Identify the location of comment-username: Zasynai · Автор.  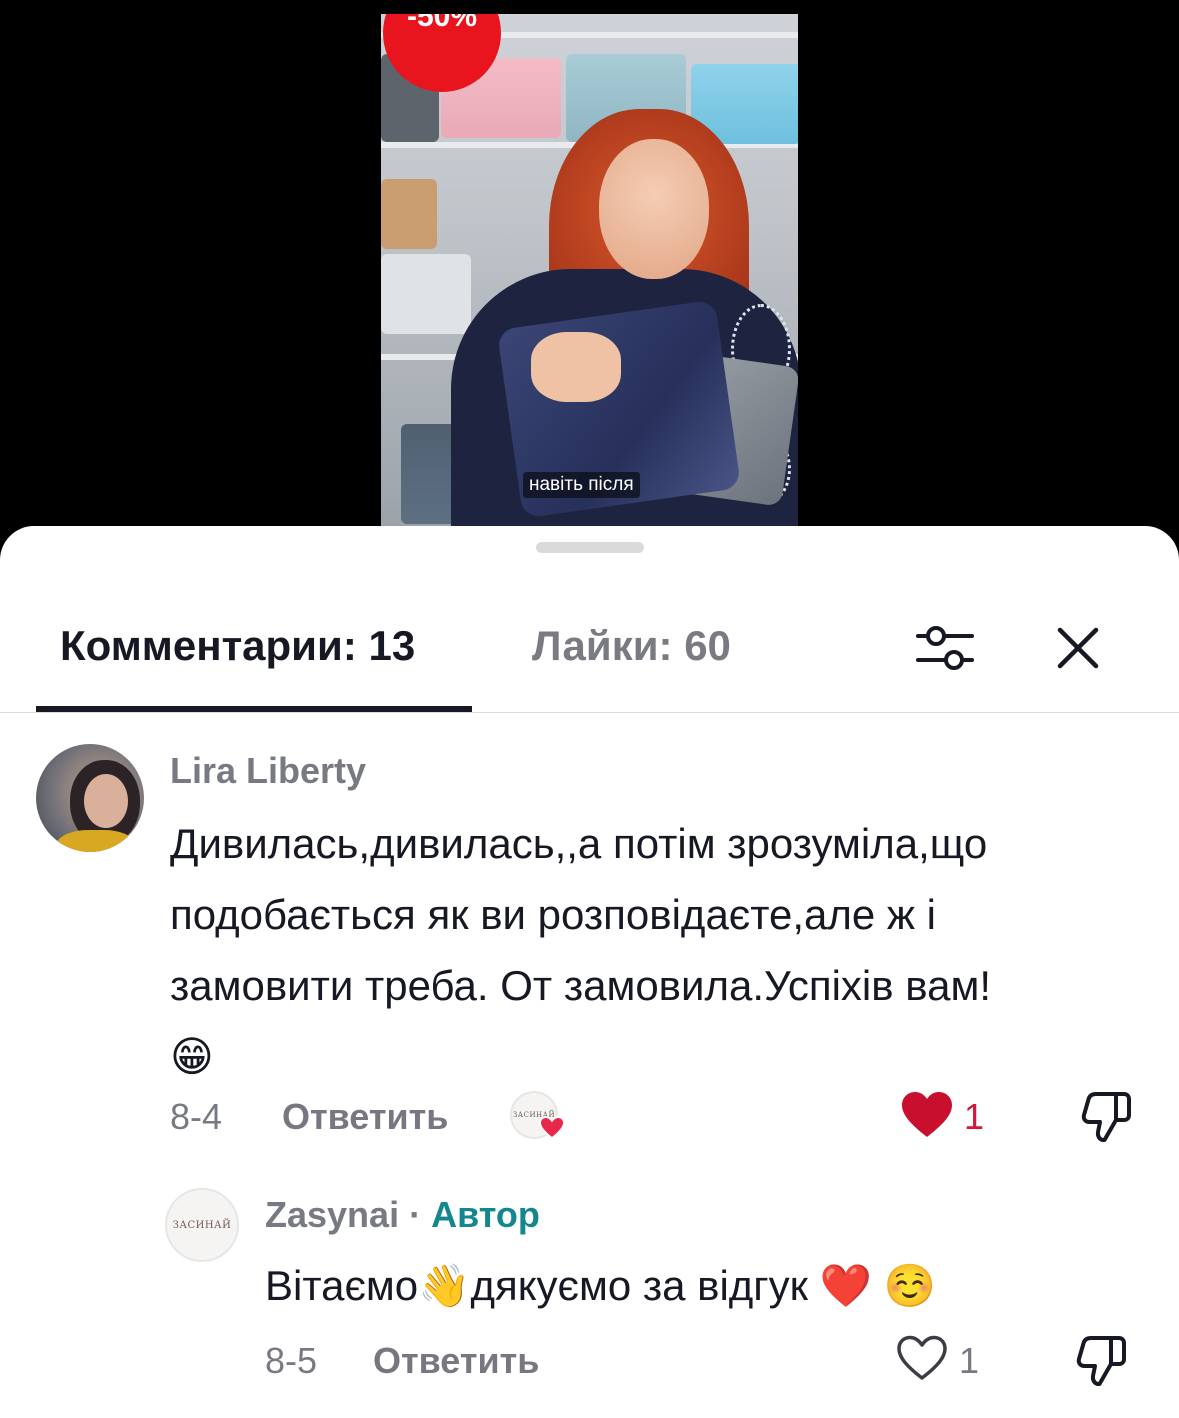
(402, 1214).